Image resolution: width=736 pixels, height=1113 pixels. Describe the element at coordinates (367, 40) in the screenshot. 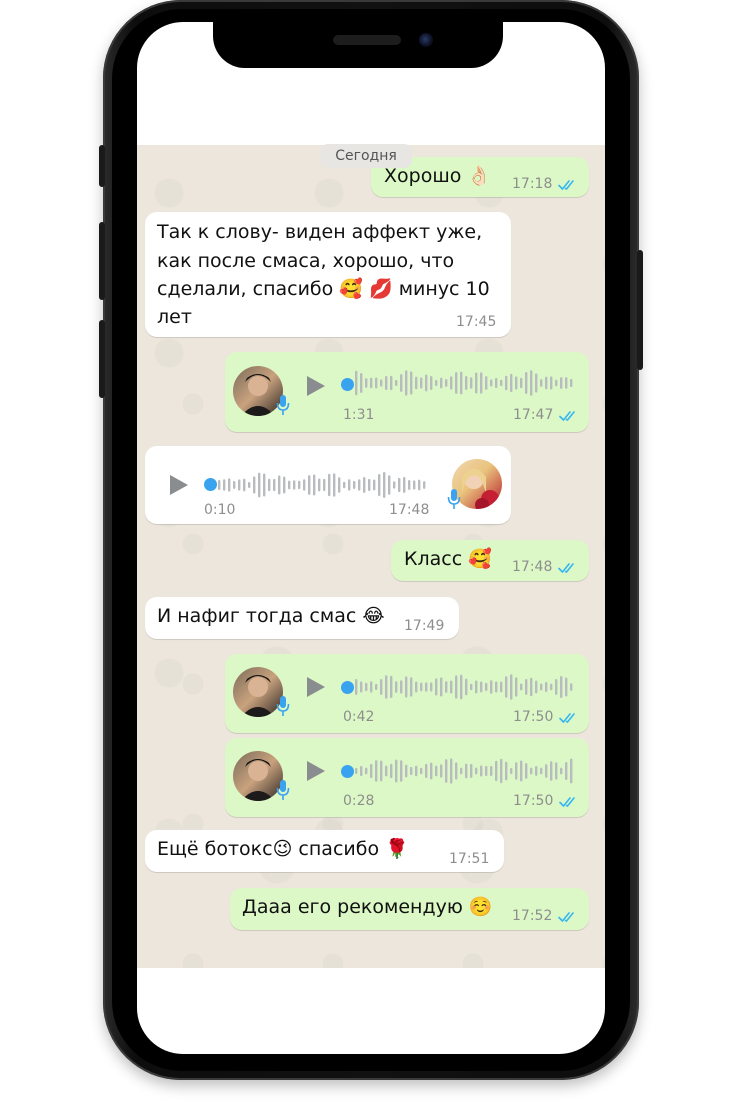

I see `earpiece` at that location.